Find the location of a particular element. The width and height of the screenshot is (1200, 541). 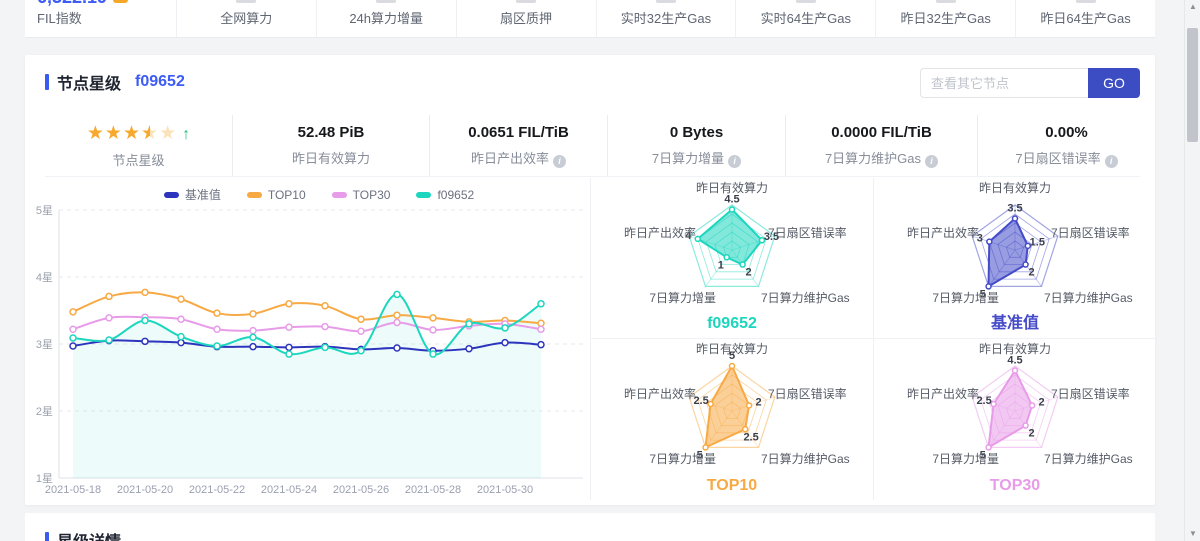

ticker-item-2: 全网算力 is located at coordinates (247, 18).